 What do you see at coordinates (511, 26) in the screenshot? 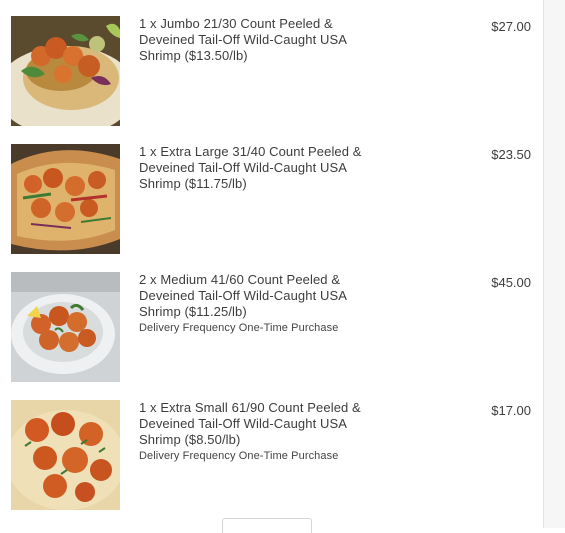
I see `item-price: $27.00` at bounding box center [511, 26].